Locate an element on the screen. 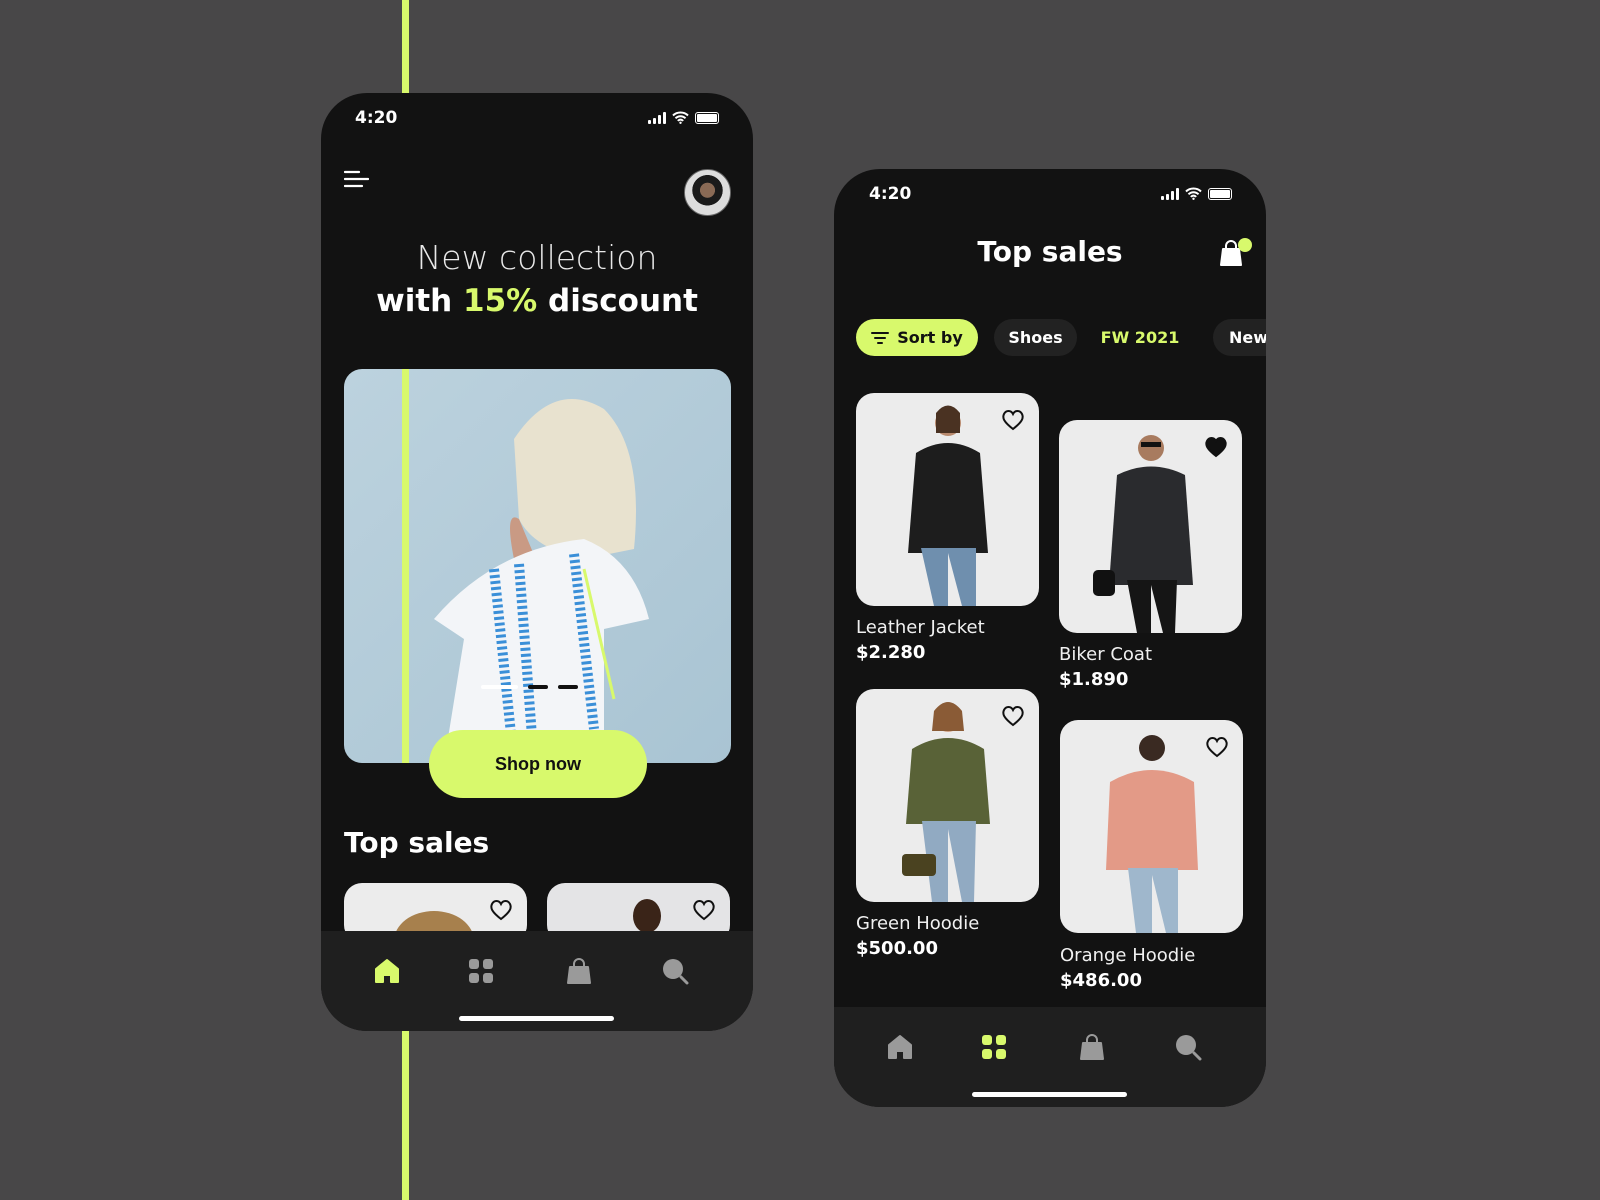 Image resolution: width=1600 pixels, height=1200 pixels. section-title: Top sales is located at coordinates (417, 842).